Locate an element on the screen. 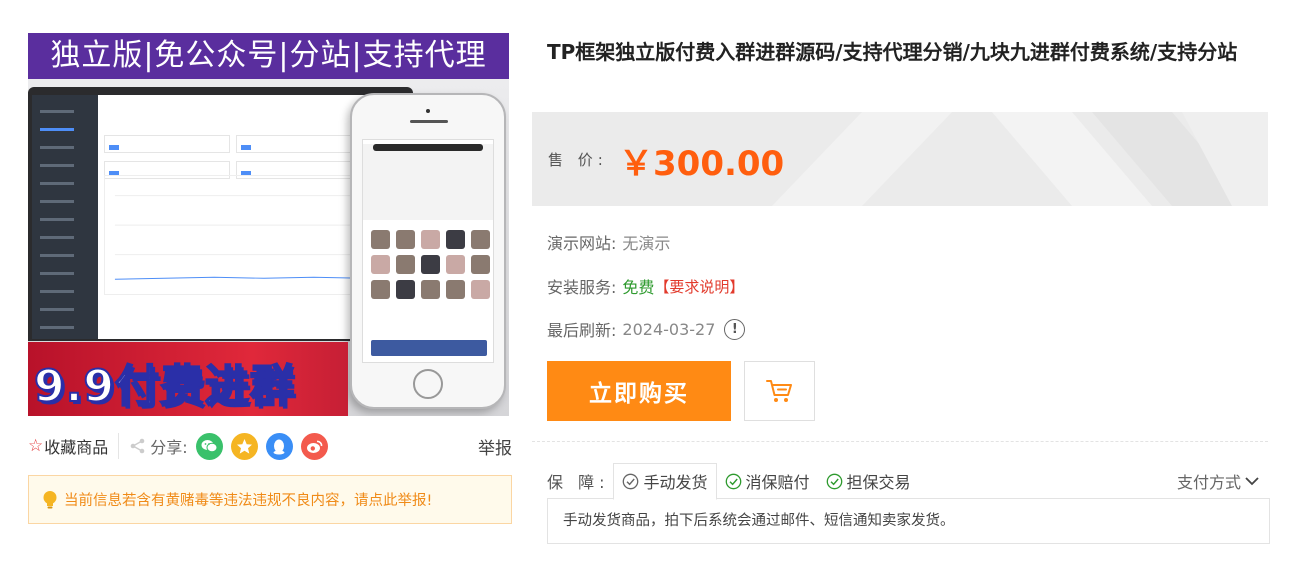 The width and height of the screenshot is (1291, 562). payment-method-label: 支付方式 is located at coordinates (1208, 482).